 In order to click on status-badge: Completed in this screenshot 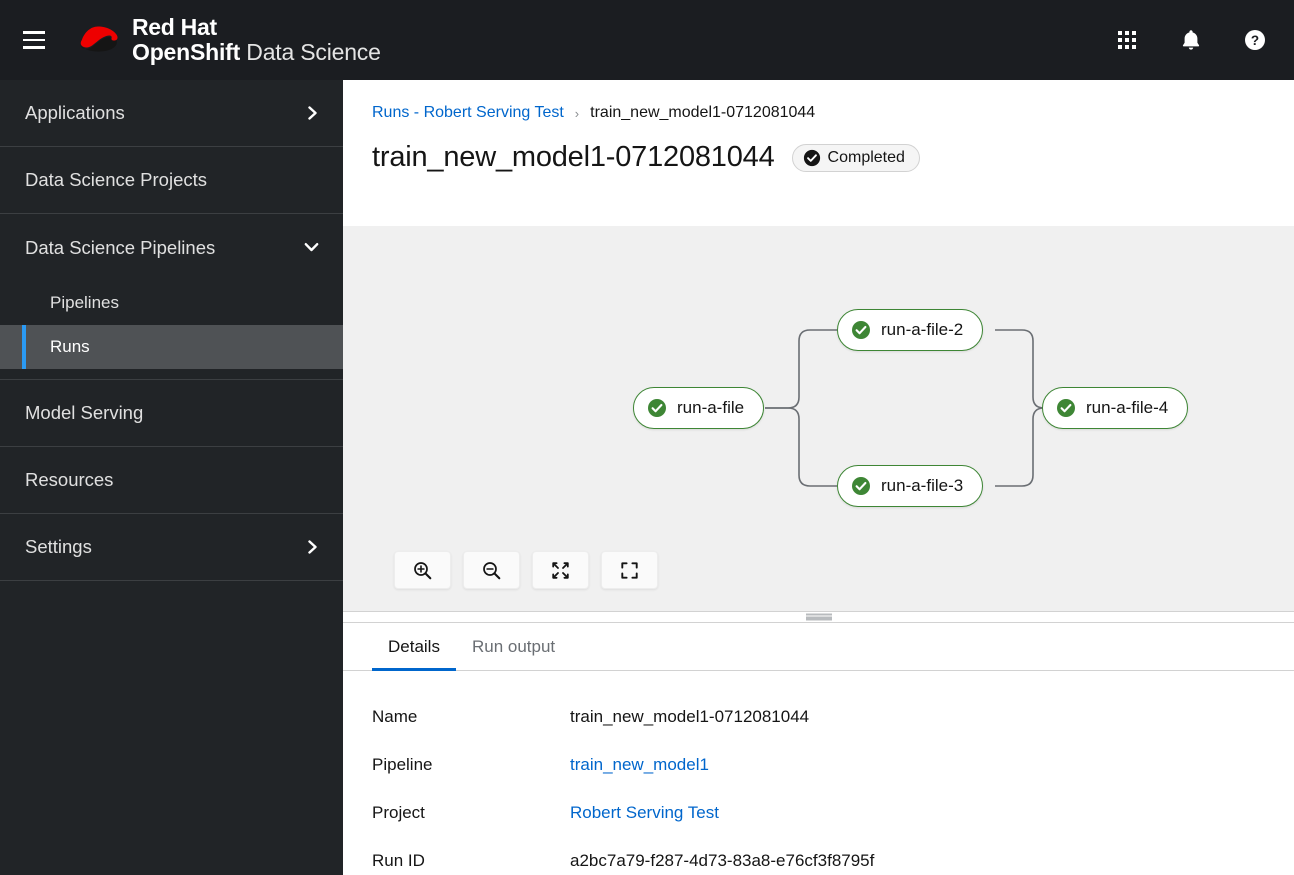, I will do `click(855, 157)`.